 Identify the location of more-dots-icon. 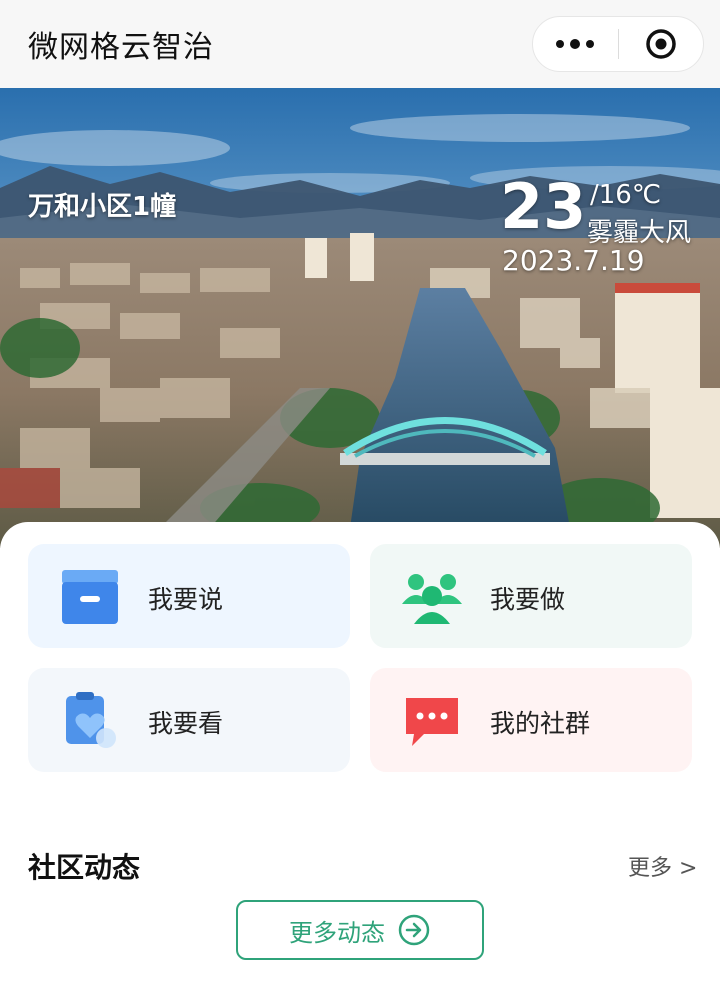
(575, 44).